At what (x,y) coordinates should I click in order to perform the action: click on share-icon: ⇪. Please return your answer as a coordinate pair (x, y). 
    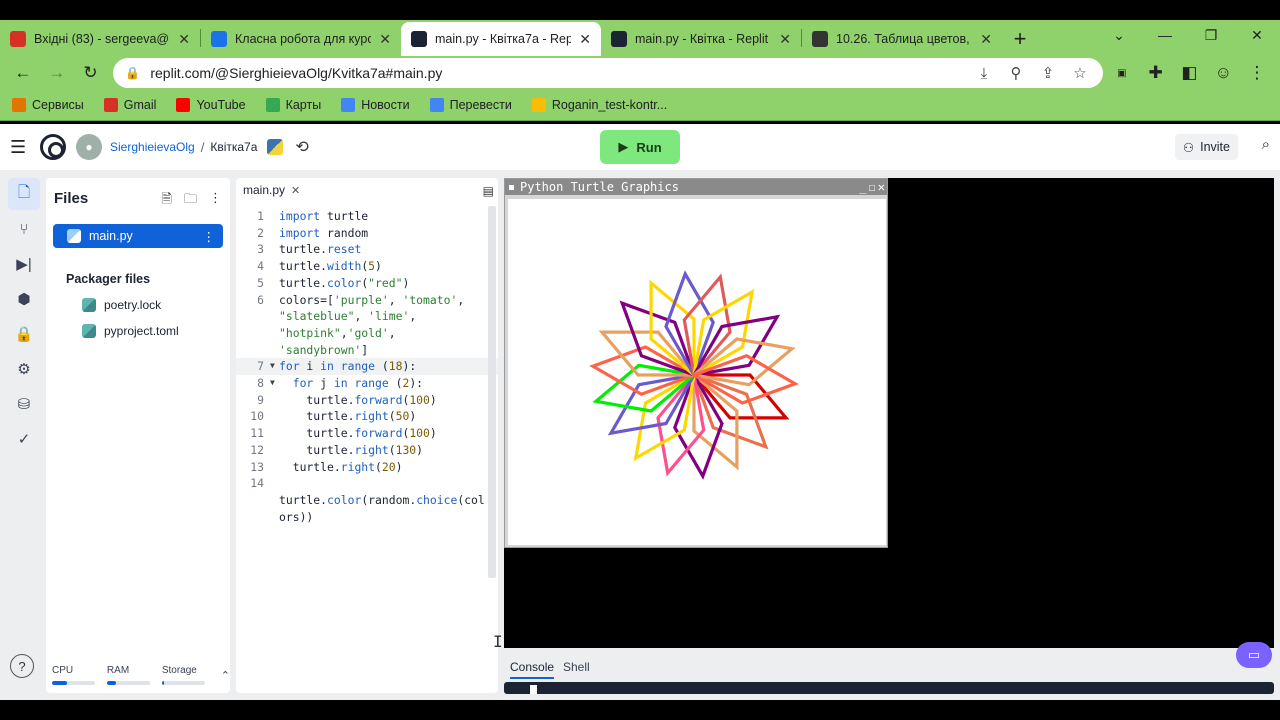
    Looking at the image, I should click on (1048, 73).